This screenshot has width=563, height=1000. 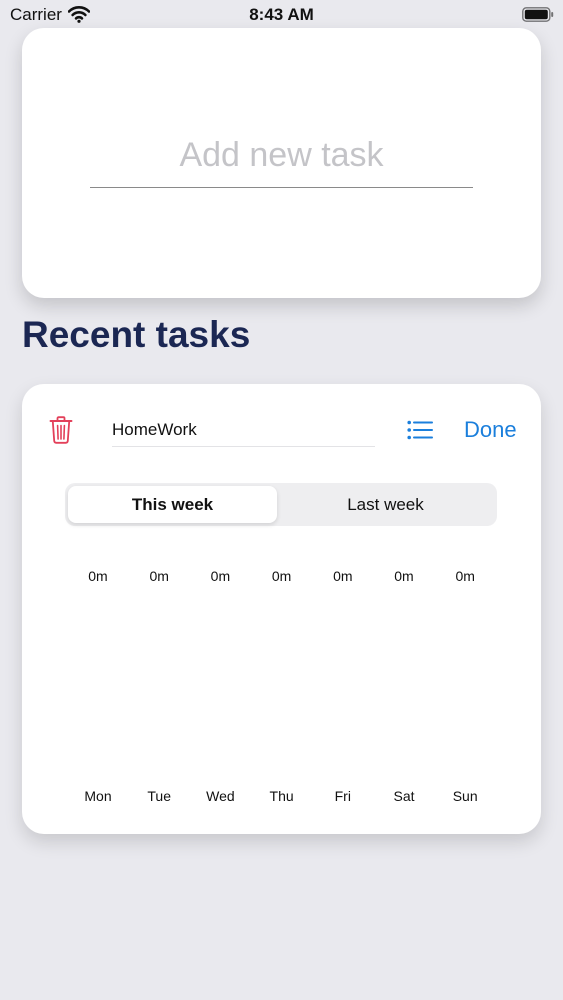 What do you see at coordinates (538, 14) in the screenshot?
I see `battery-icon` at bounding box center [538, 14].